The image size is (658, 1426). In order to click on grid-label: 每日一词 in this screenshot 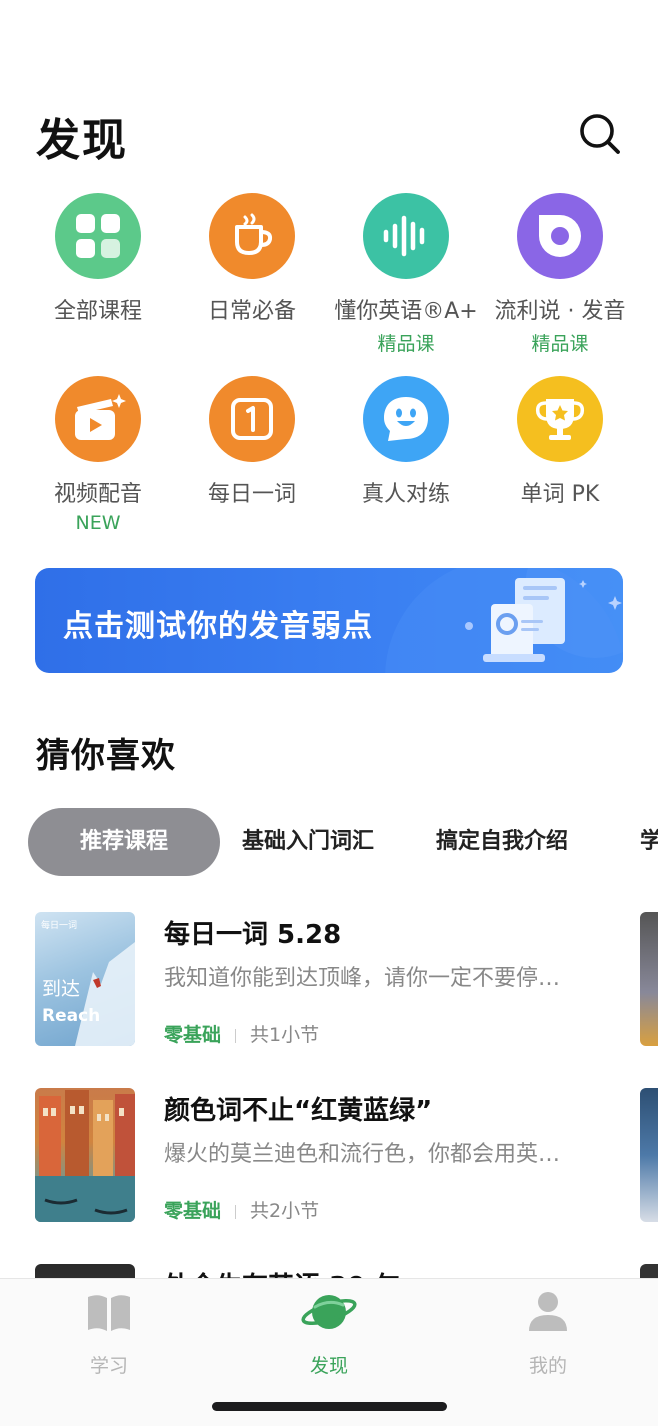, I will do `click(251, 494)`.